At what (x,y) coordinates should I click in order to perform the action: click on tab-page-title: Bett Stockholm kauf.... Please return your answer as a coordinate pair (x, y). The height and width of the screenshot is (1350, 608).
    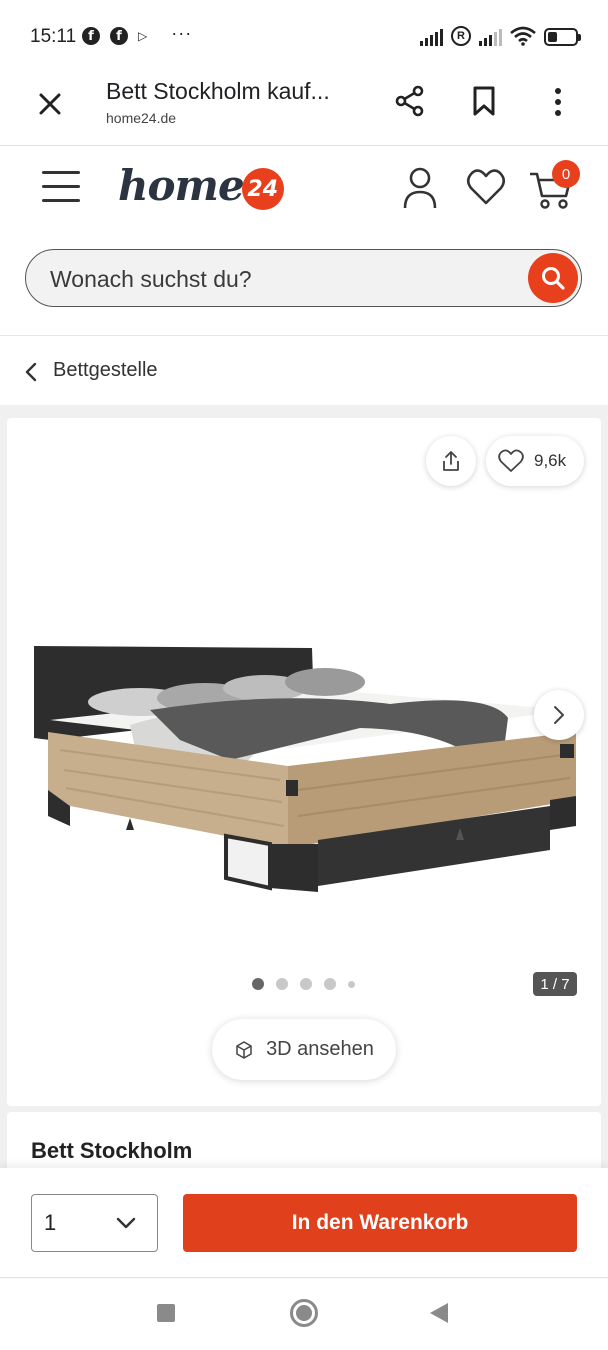
    Looking at the image, I should click on (218, 91).